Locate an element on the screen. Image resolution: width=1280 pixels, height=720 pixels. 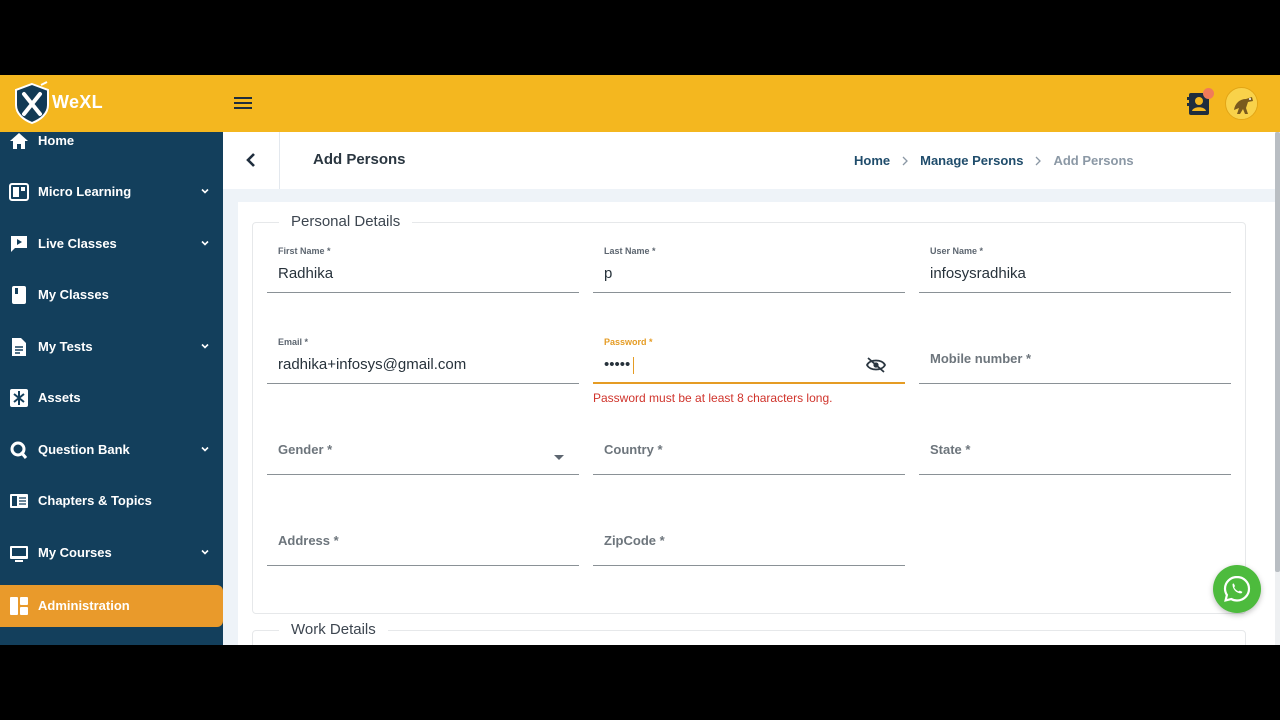
sidebar-item-label: My Tests is located at coordinates (65, 346).